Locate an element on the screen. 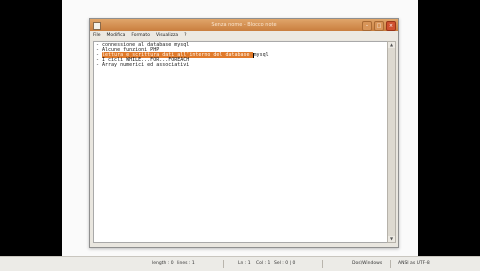 The width and height of the screenshot is (480, 271). maximize-icon: □ is located at coordinates (379, 26).